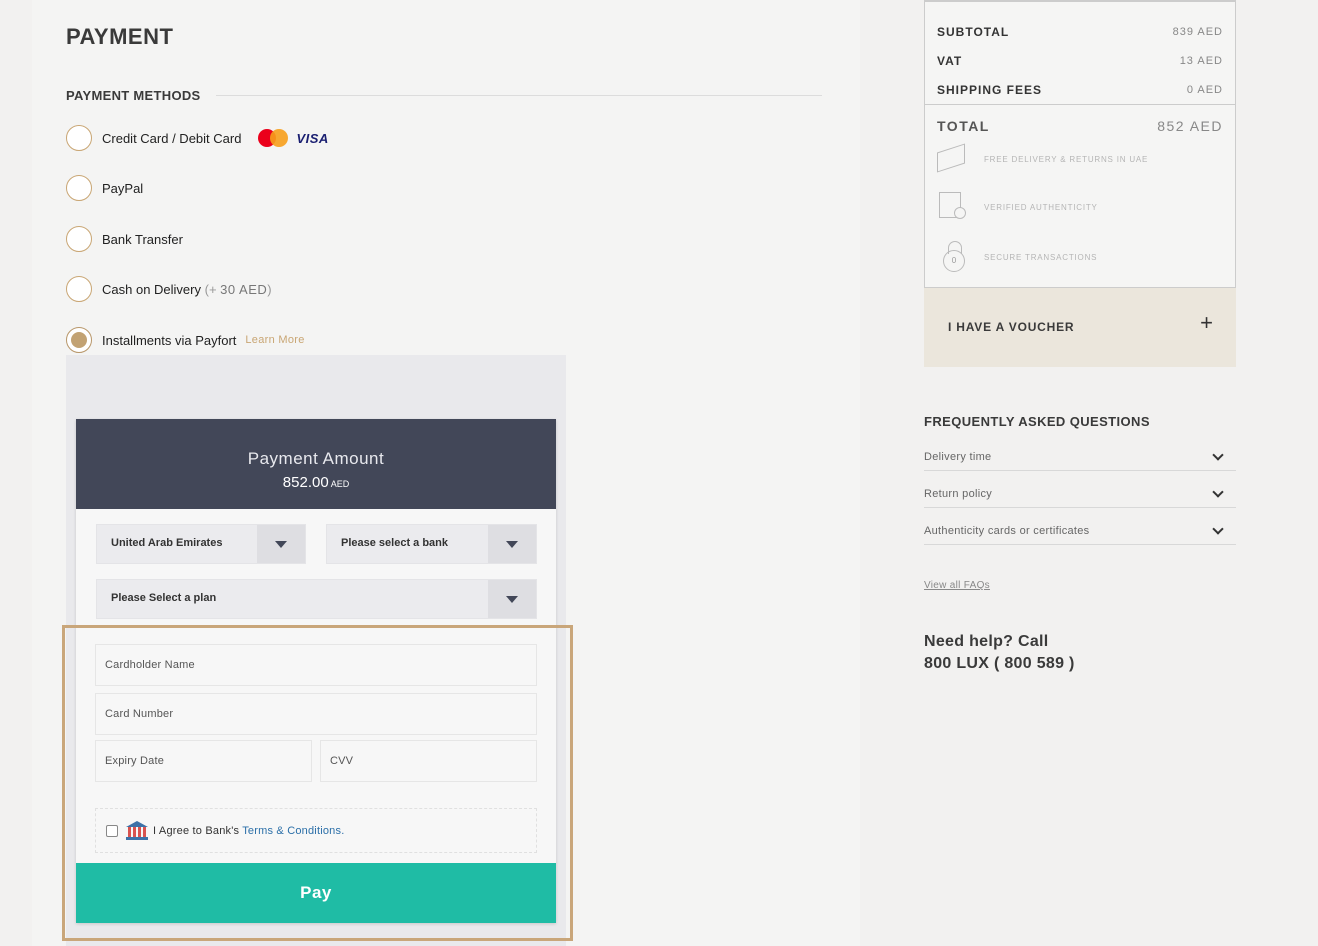 The width and height of the screenshot is (1318, 946). Describe the element at coordinates (151, 289) in the screenshot. I see `method-label: Cash on Delivery` at that location.